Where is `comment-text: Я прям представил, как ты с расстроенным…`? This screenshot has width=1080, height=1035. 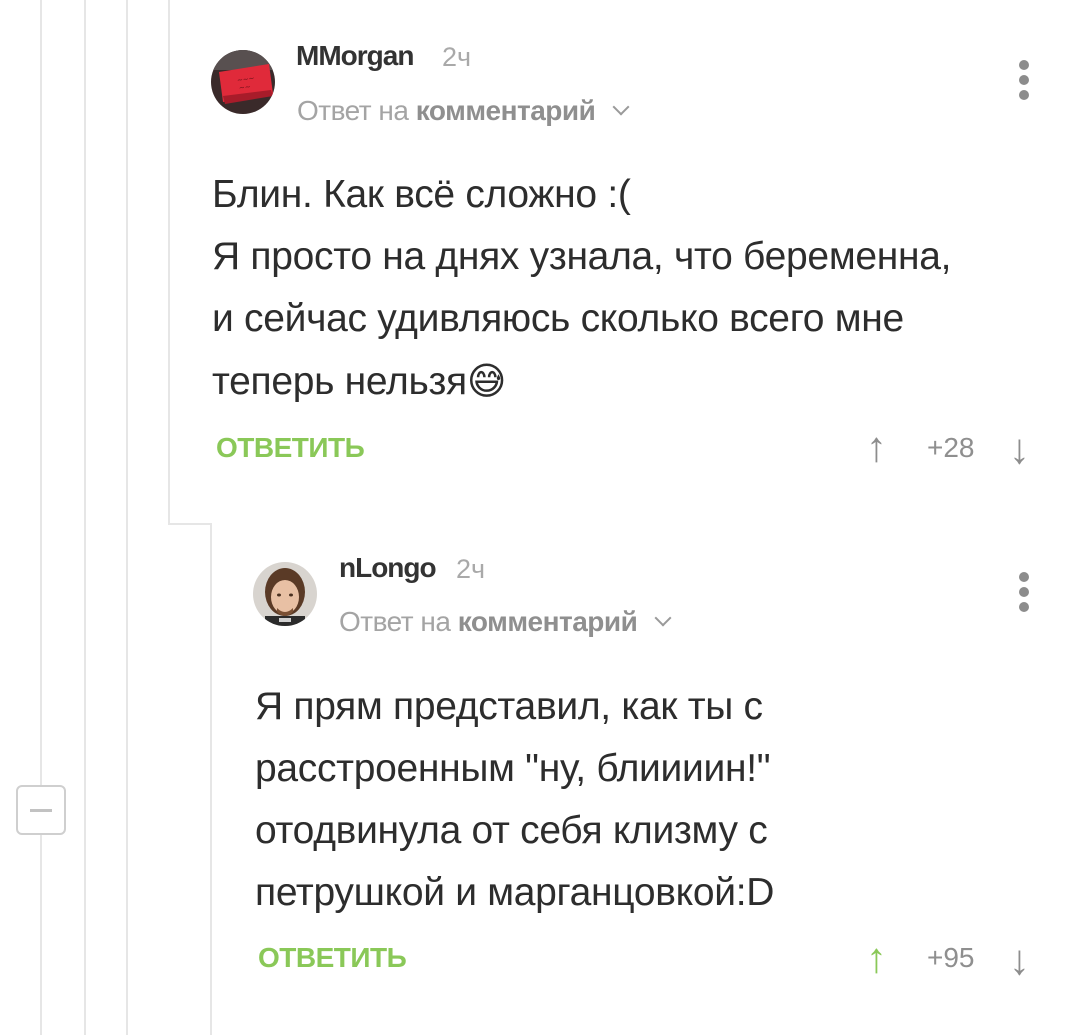 comment-text: Я прям представил, как ты с расстроенным… is located at coordinates (515, 799).